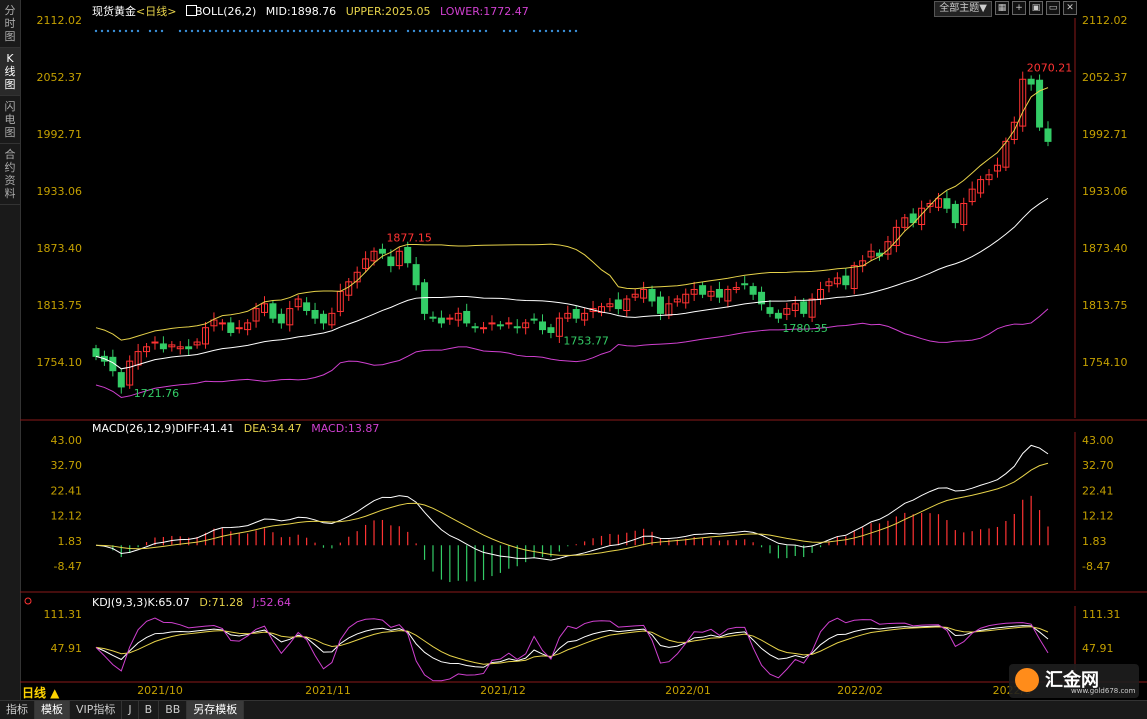 The height and width of the screenshot is (719, 1147). What do you see at coordinates (1105, 362) in the screenshot?
I see `price-axis-right-6: 1754.10` at bounding box center [1105, 362].